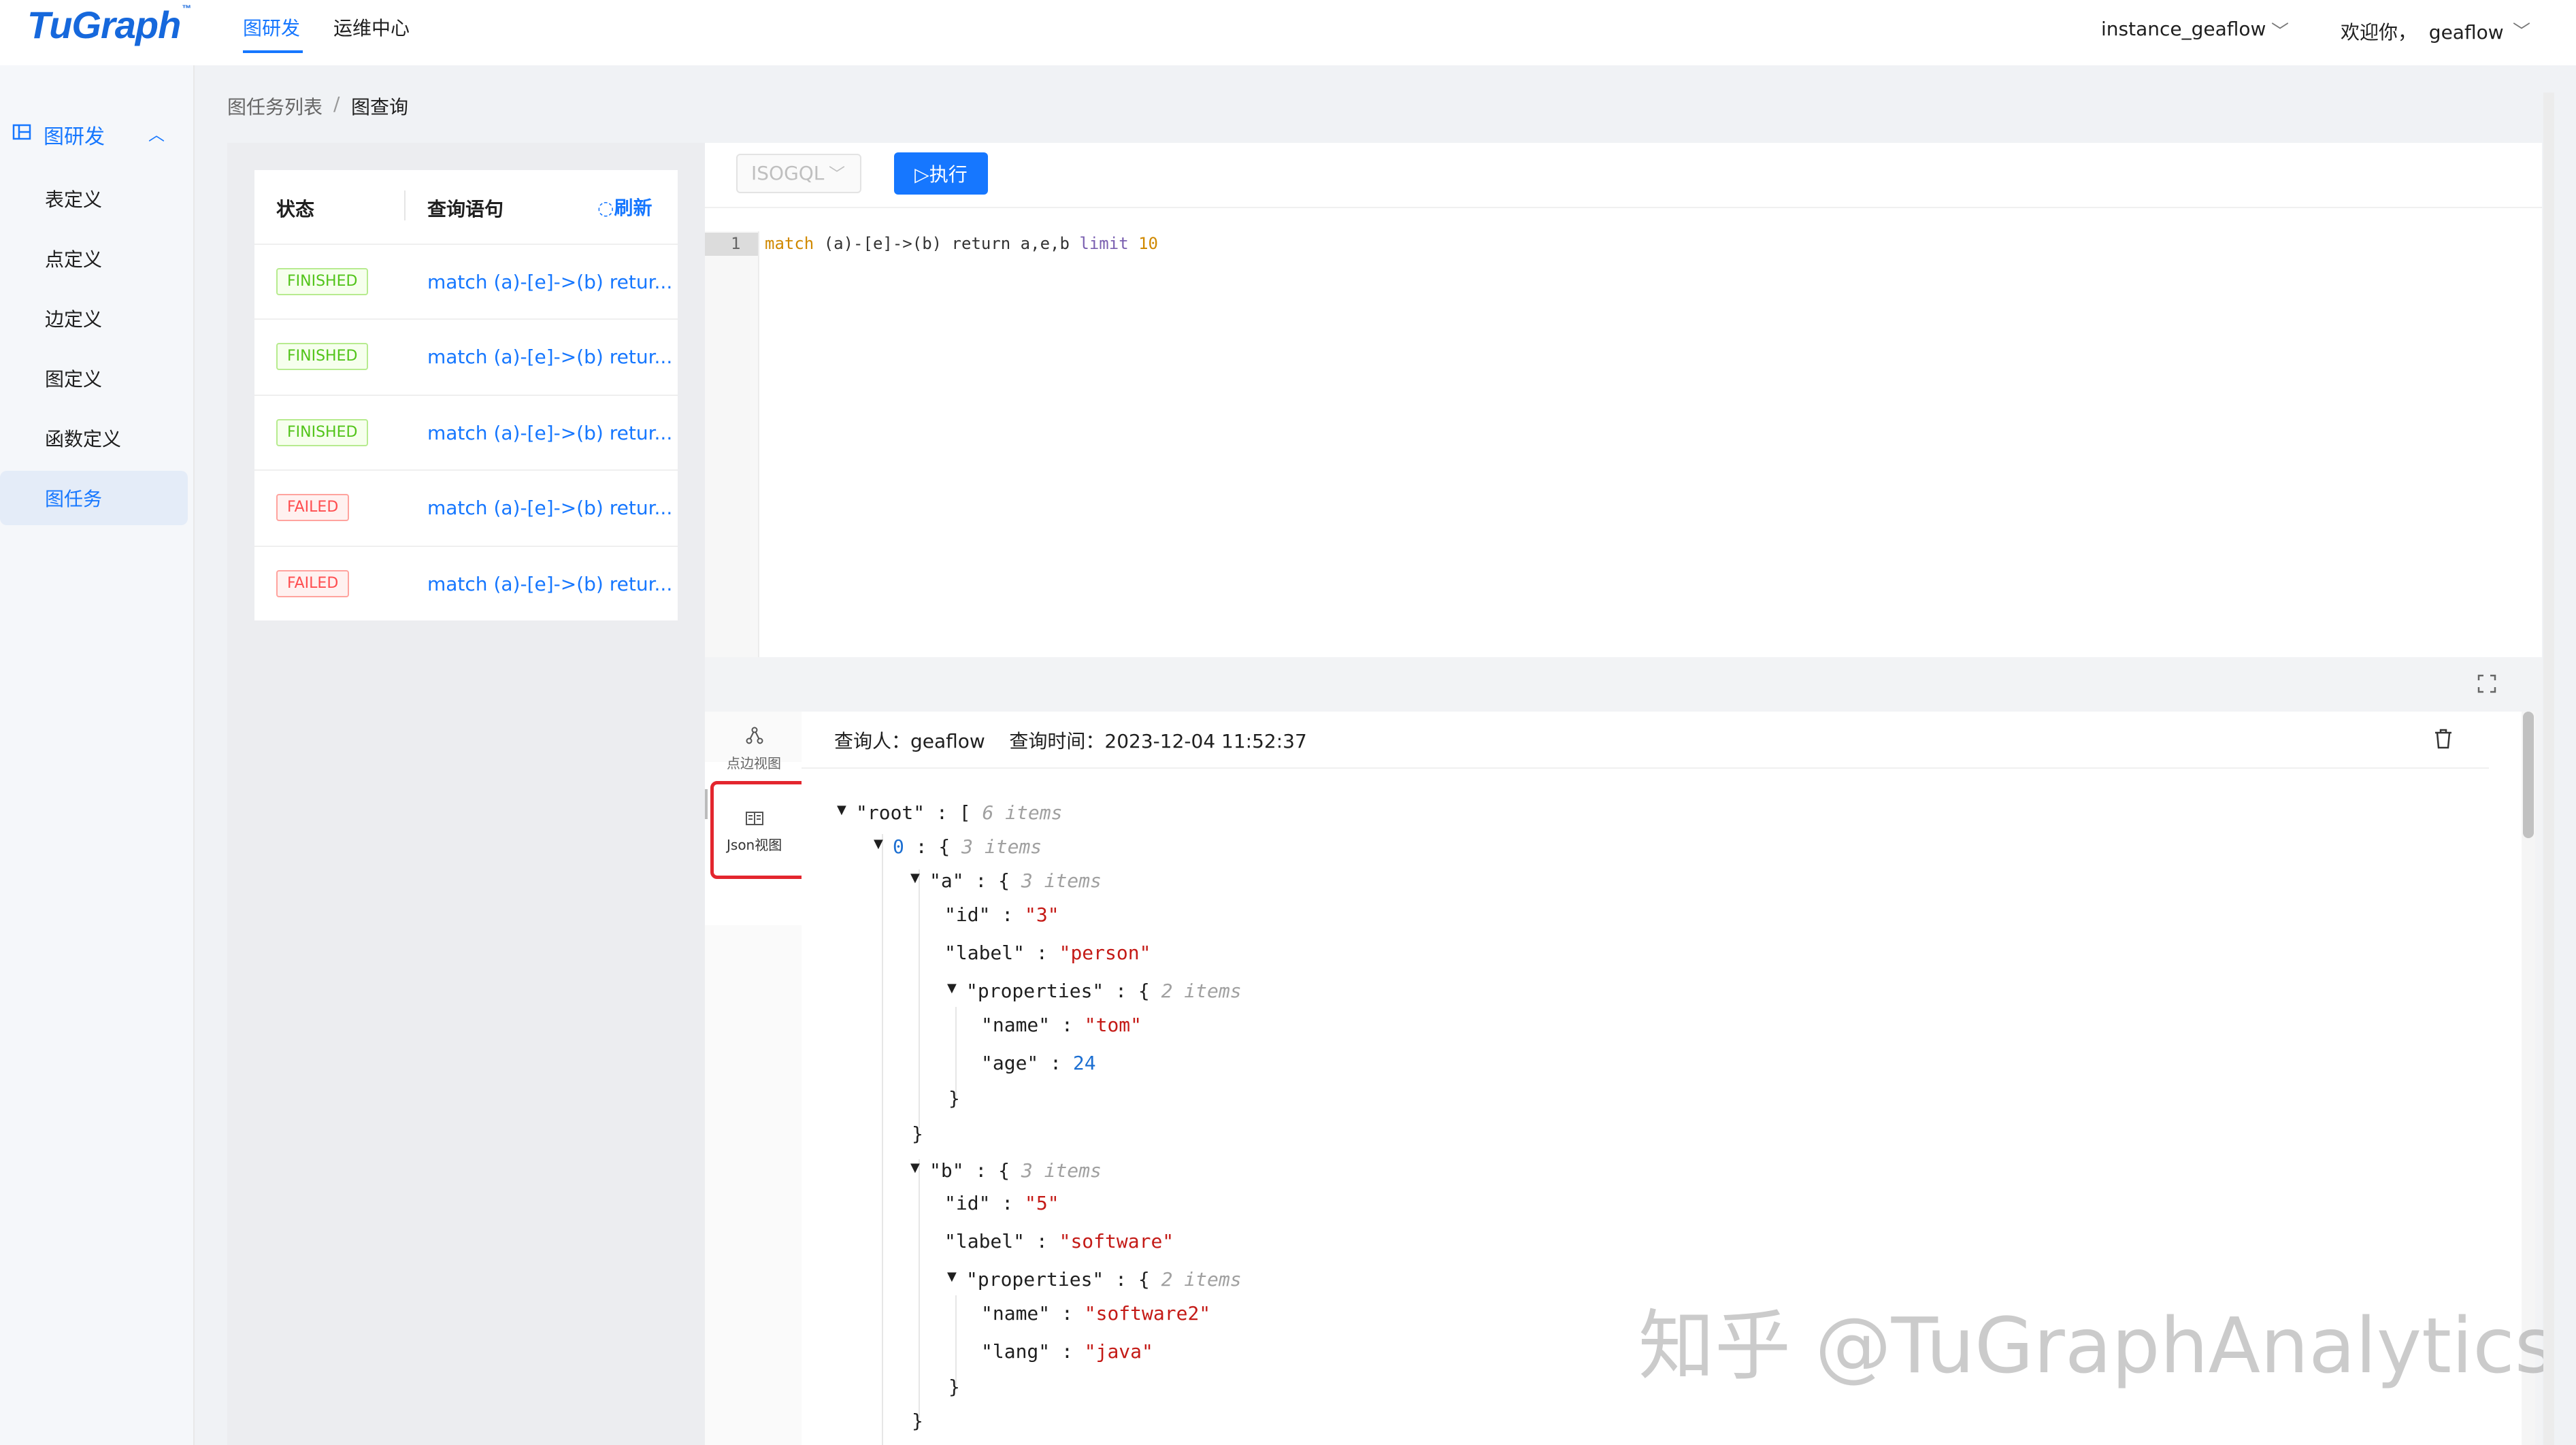  I want to click on json-line: "age" : 24, so click(1038, 1063).